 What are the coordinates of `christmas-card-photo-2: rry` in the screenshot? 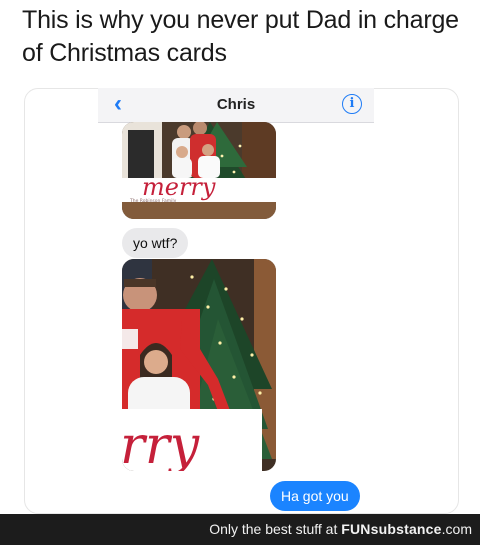 It's located at (199, 365).